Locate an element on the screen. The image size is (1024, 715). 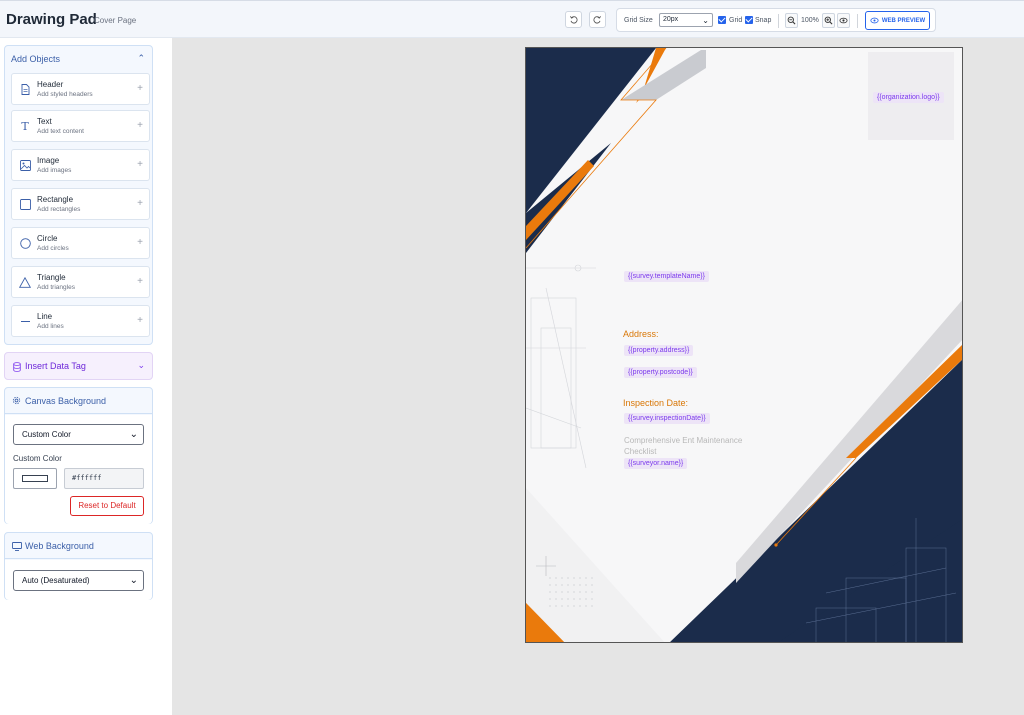
undo-button is located at coordinates (573, 19).